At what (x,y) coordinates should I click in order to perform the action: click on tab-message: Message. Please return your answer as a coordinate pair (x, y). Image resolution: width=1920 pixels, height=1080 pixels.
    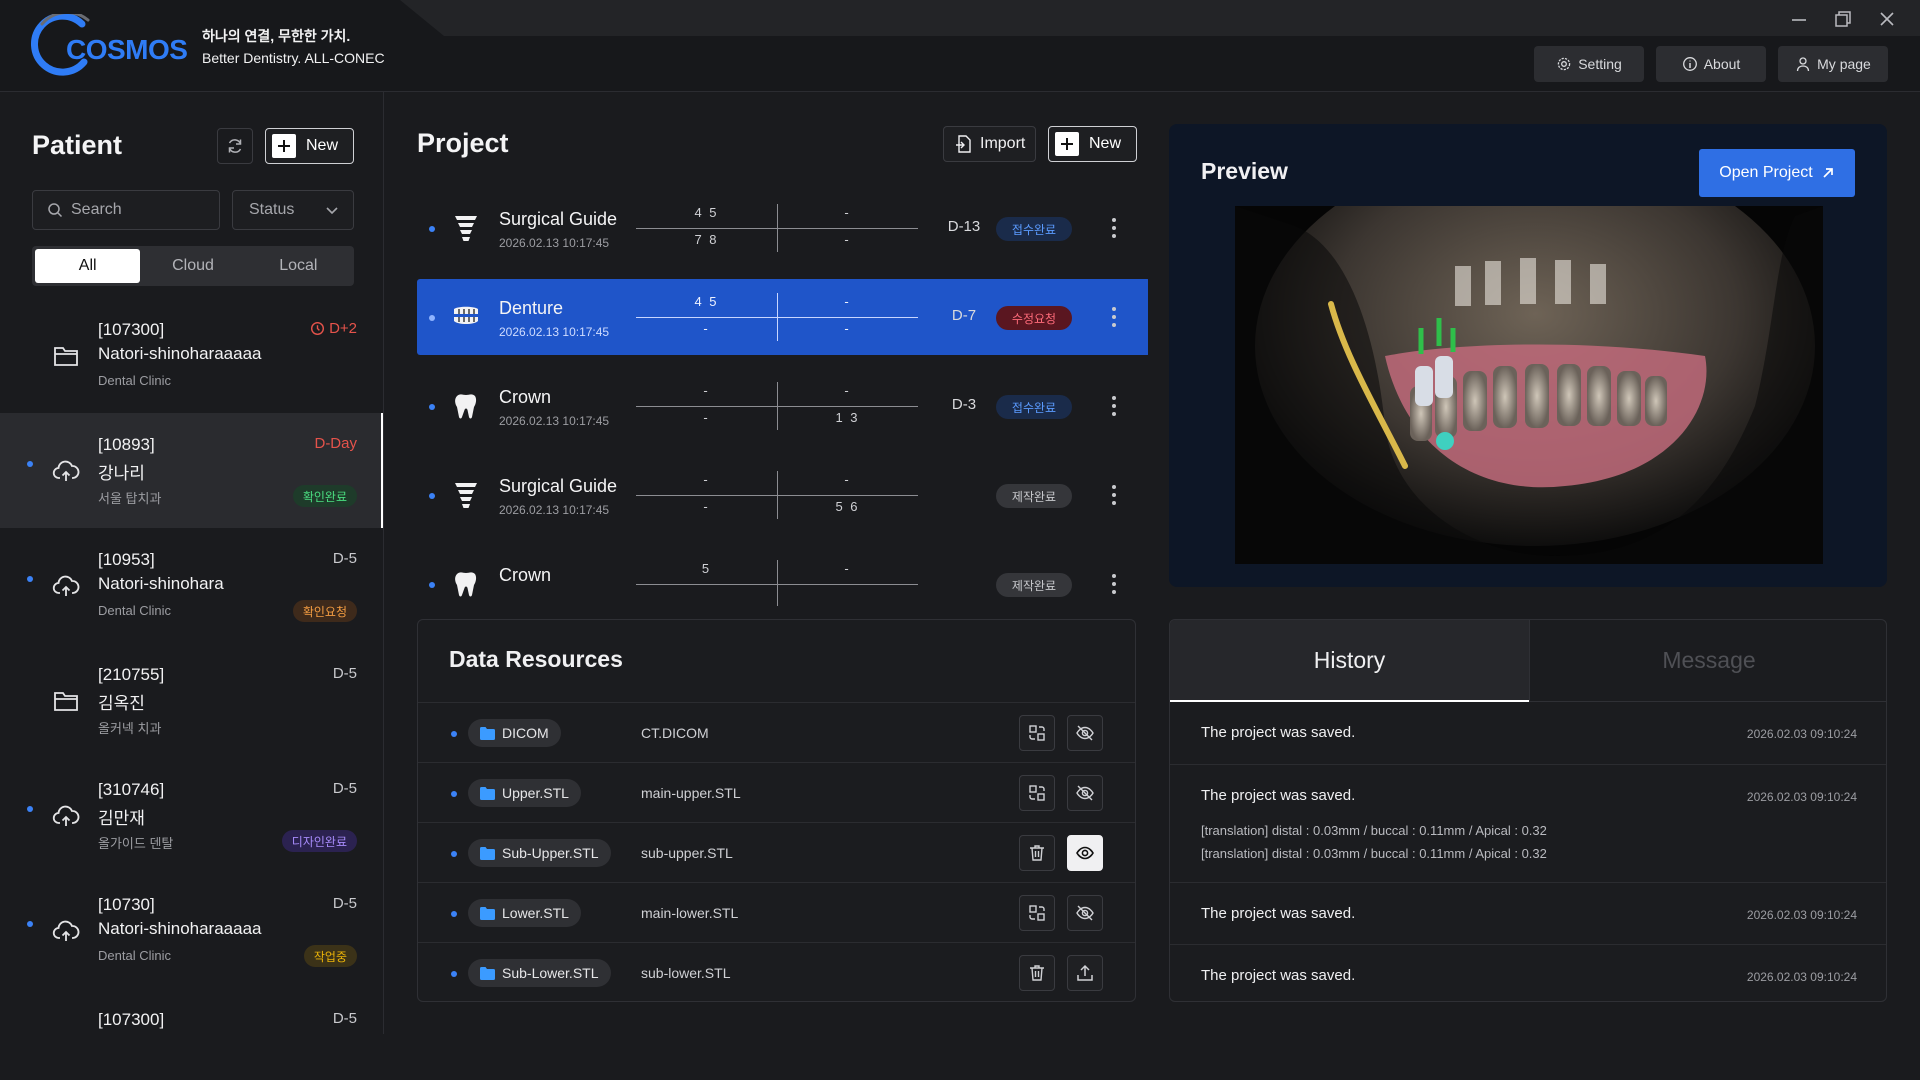
    Looking at the image, I should click on (1707, 661).